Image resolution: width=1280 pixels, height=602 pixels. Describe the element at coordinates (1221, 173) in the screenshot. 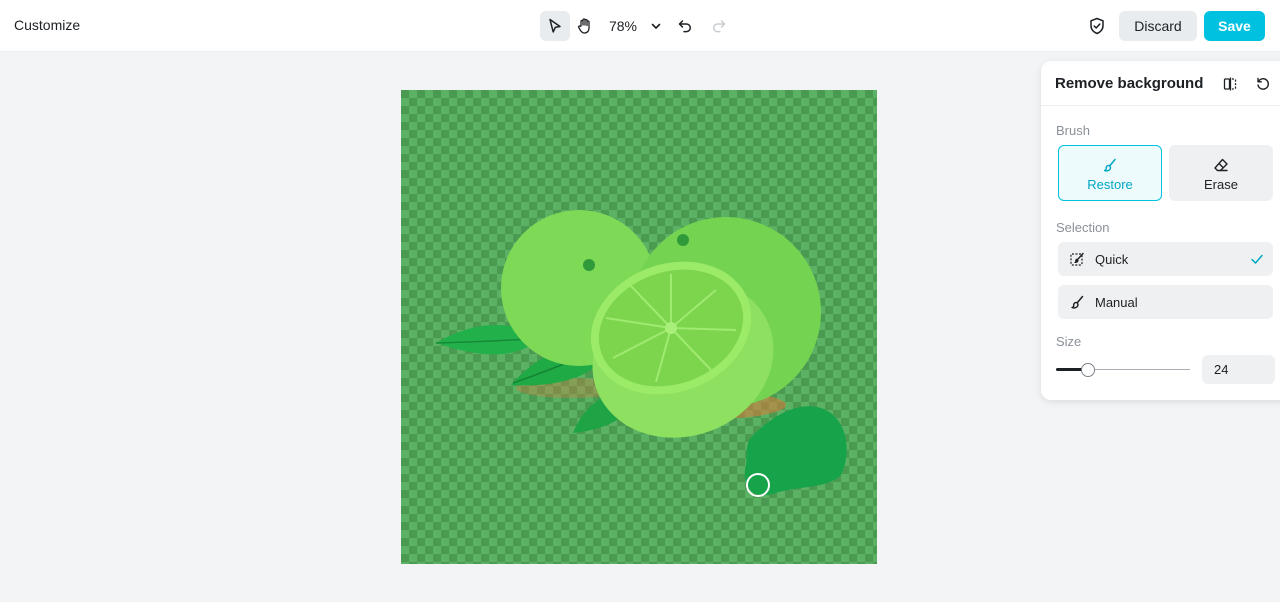

I see `erase-brush-option: Erase` at that location.